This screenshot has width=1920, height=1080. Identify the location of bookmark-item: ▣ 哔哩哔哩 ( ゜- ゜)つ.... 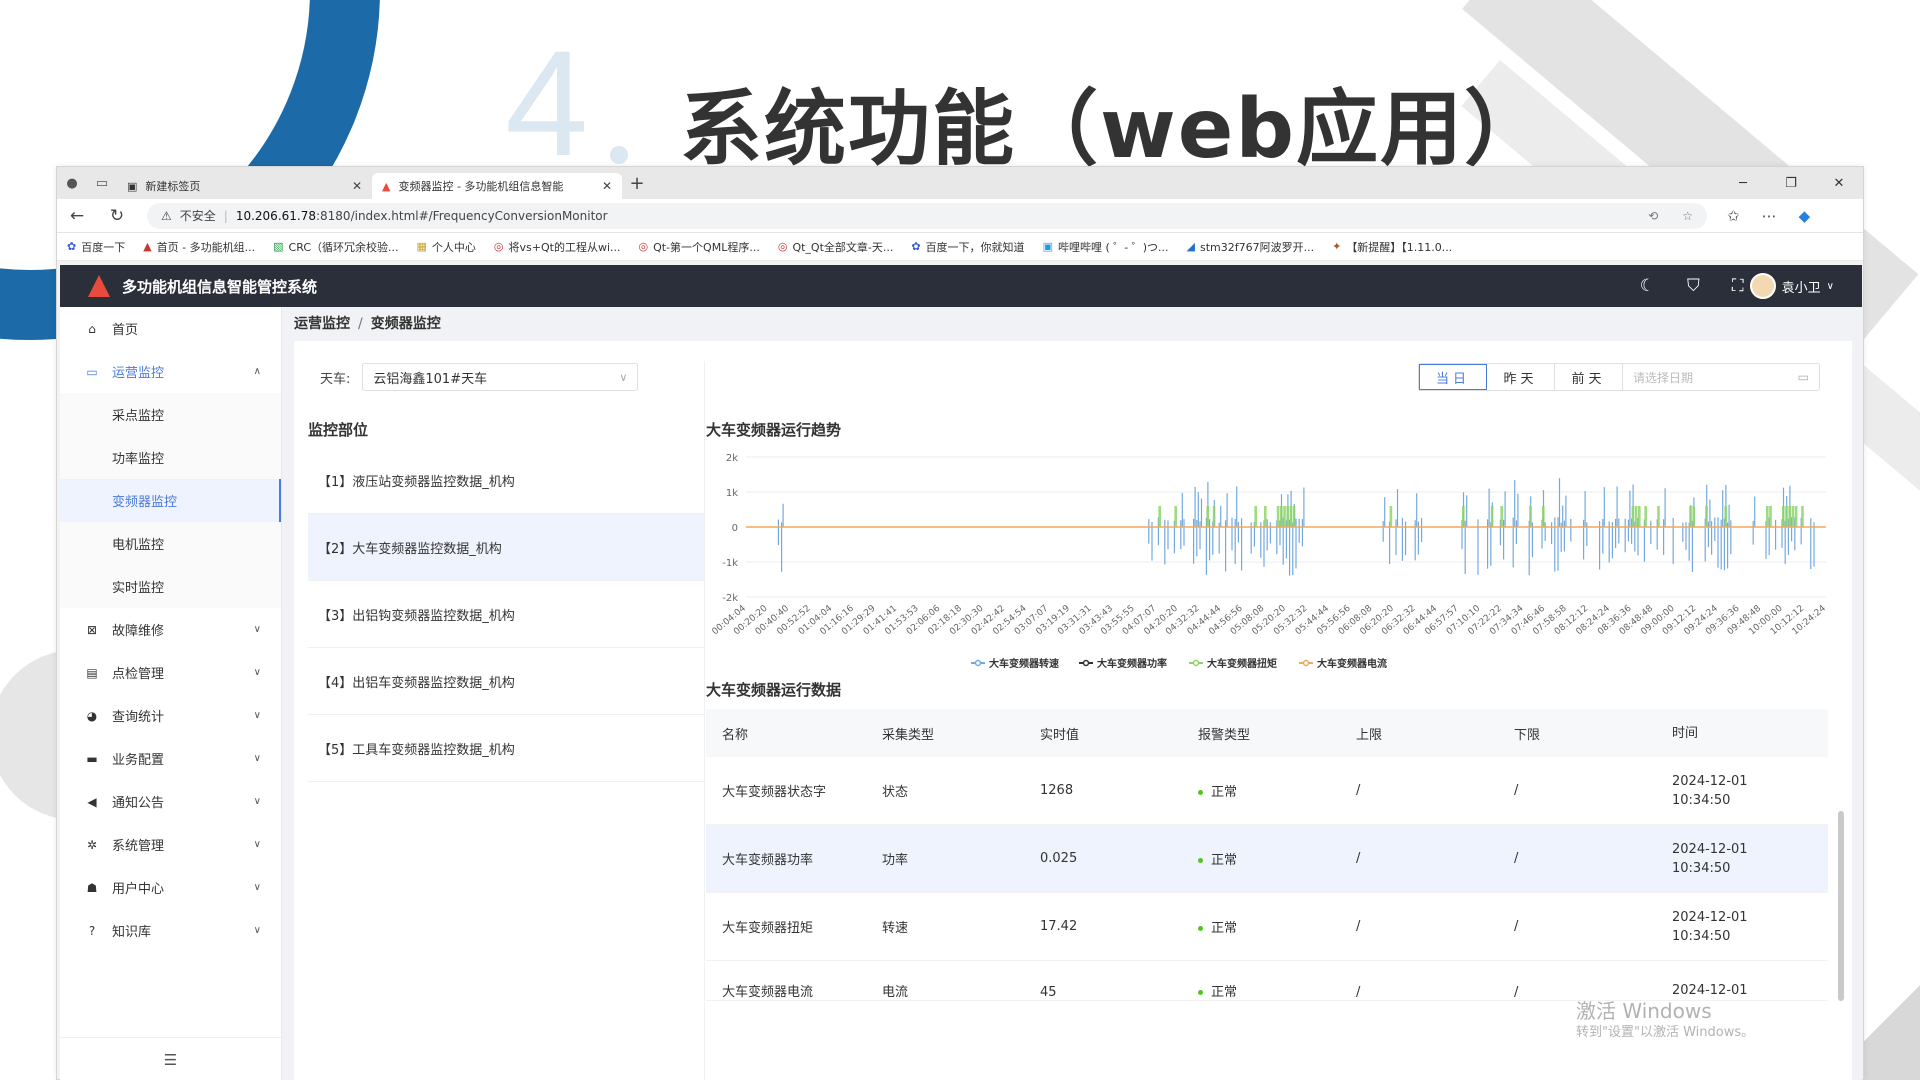
(1106, 247).